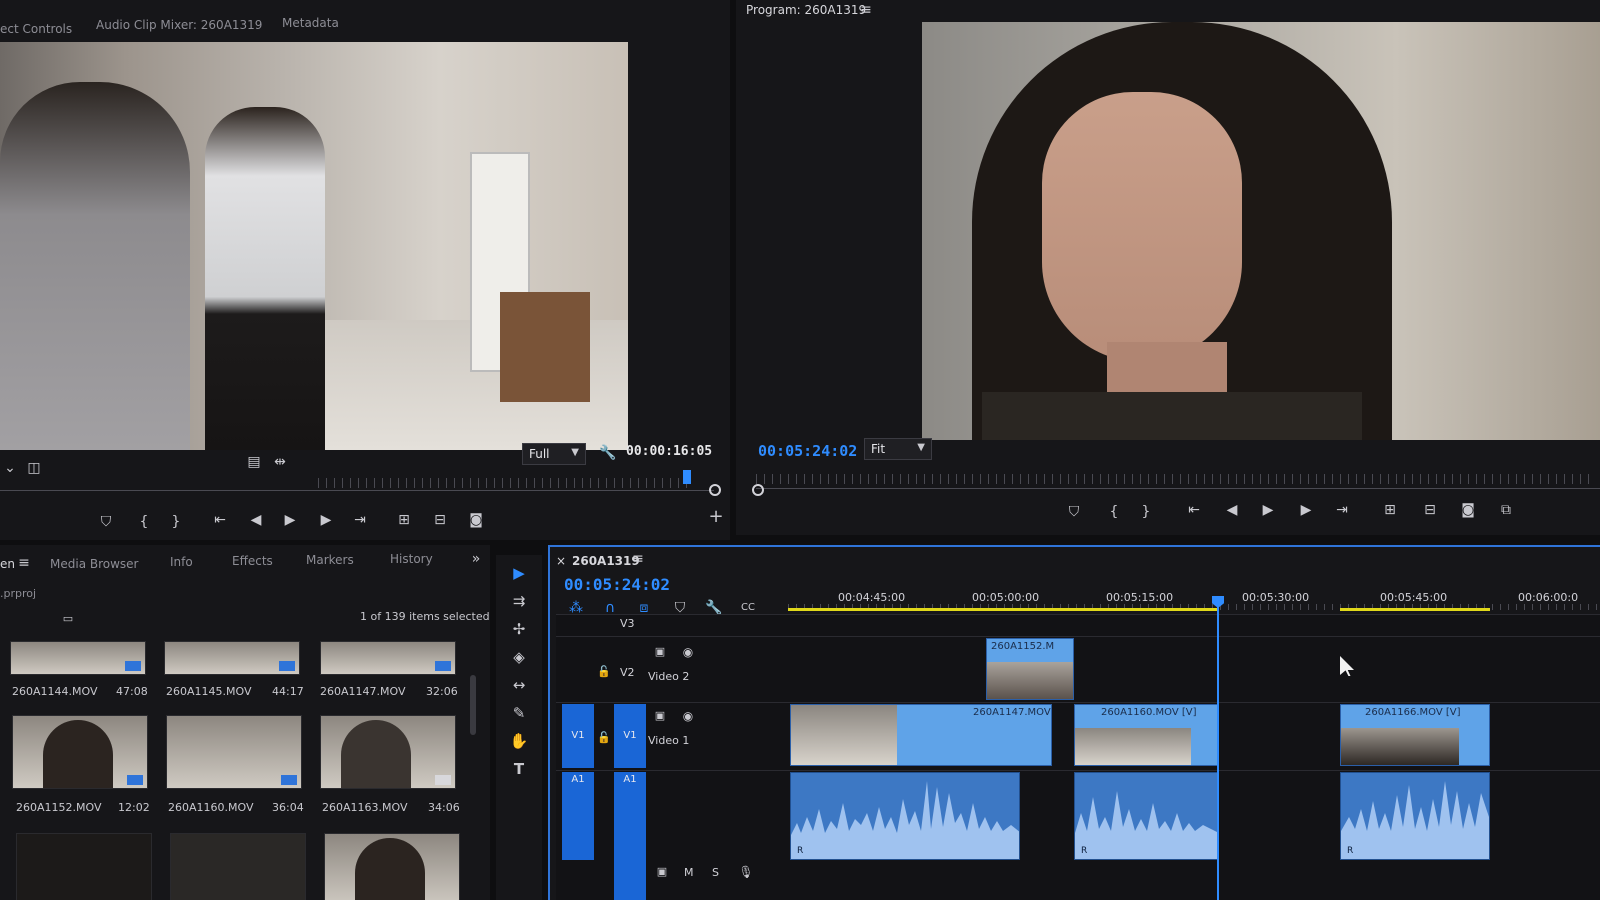 The image size is (1600, 900). I want to click on program-scrub-bar, so click(1178, 488).